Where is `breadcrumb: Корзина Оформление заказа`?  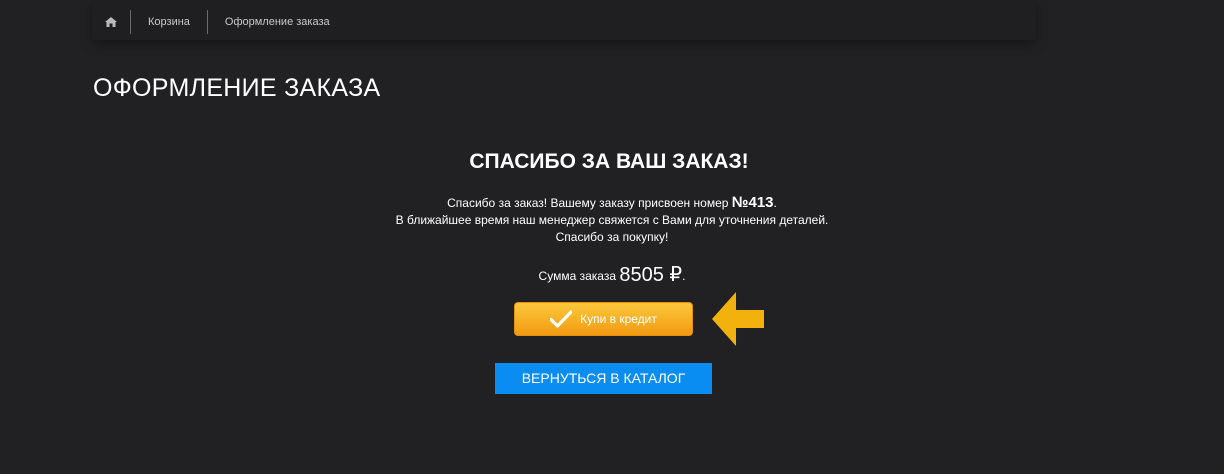
breadcrumb: Корзина Оформление заказа is located at coordinates (219, 22).